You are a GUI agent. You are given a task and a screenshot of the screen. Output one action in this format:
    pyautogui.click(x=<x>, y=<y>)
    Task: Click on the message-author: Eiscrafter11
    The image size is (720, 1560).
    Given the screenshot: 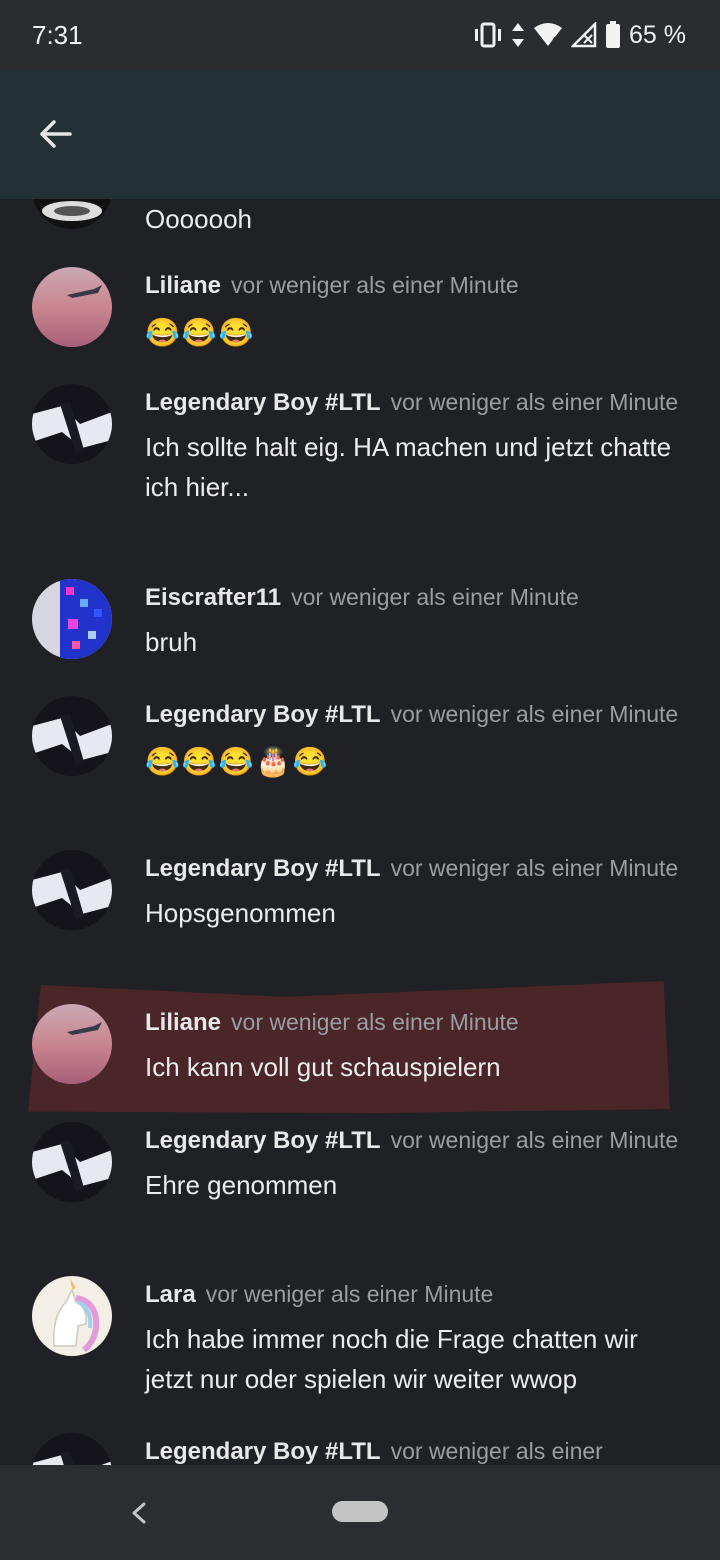 What is the action you would take?
    pyautogui.click(x=213, y=597)
    